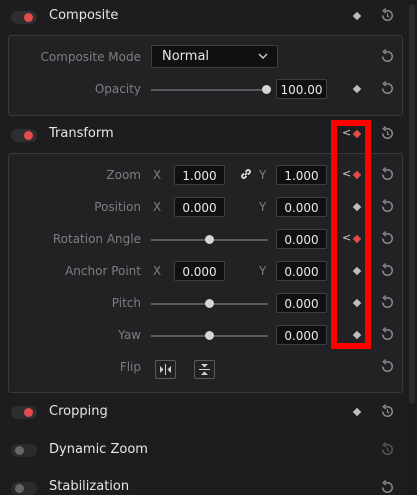 The image size is (417, 495). Describe the element at coordinates (130, 367) in the screenshot. I see `flip-label: Flip` at that location.